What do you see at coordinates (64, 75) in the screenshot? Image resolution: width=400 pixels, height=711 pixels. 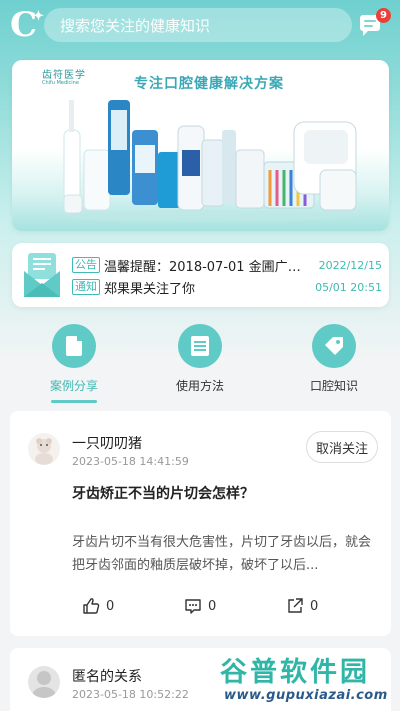 I see `banner-brand: 齿符医学` at bounding box center [64, 75].